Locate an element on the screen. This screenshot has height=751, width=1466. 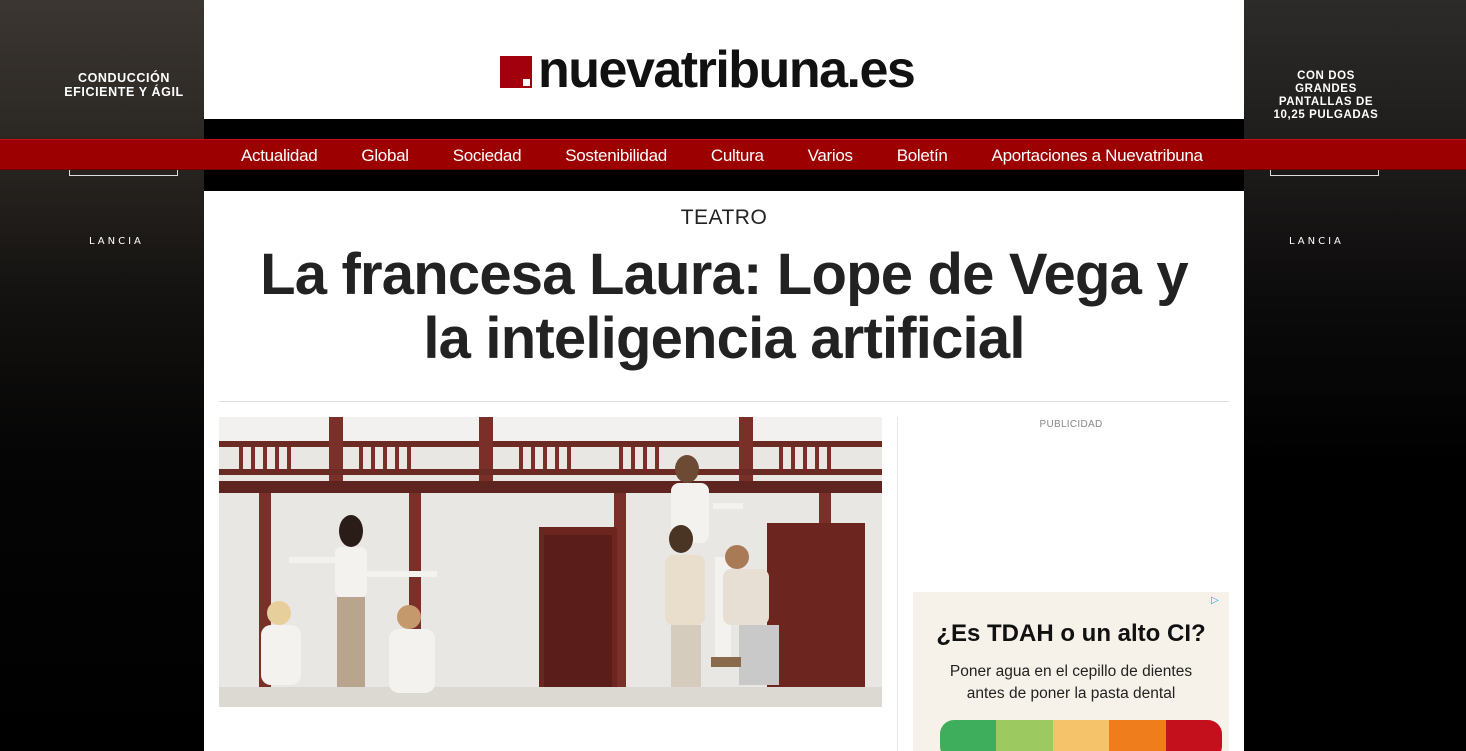
nav-item-actualidad: Actualidad is located at coordinates (279, 156).